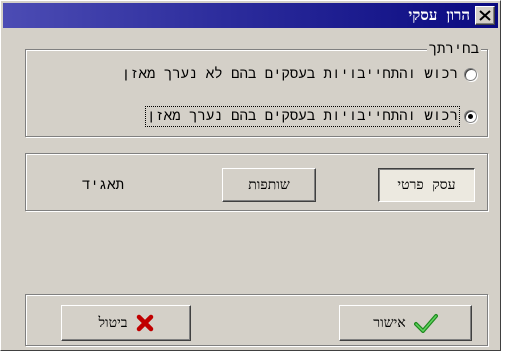 The height and width of the screenshot is (351, 505). I want to click on title-bar: הרון עסקי, so click(250, 15).